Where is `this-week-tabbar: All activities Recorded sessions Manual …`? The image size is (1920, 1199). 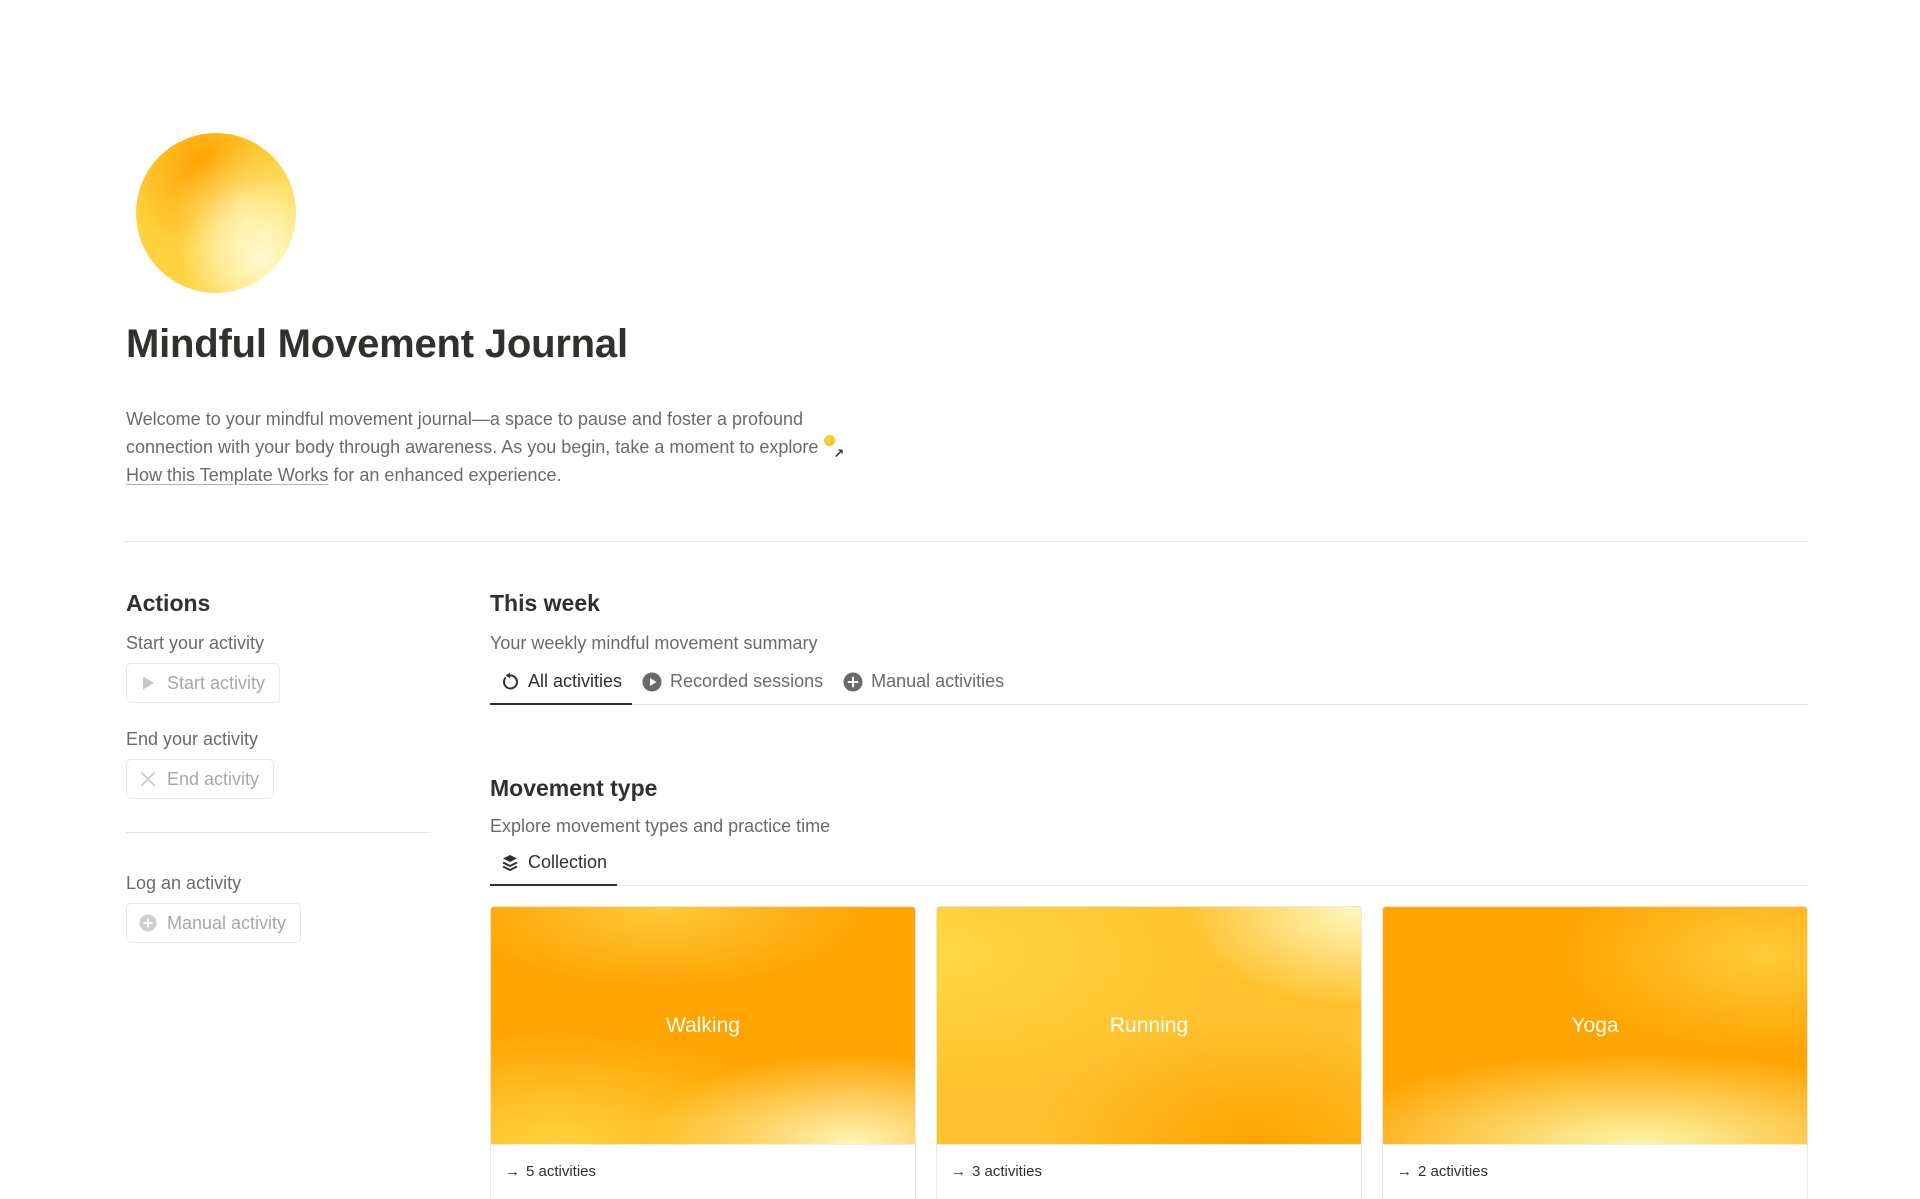
this-week-tabbar: All activities Recorded sessions Manual … is located at coordinates (1149, 682).